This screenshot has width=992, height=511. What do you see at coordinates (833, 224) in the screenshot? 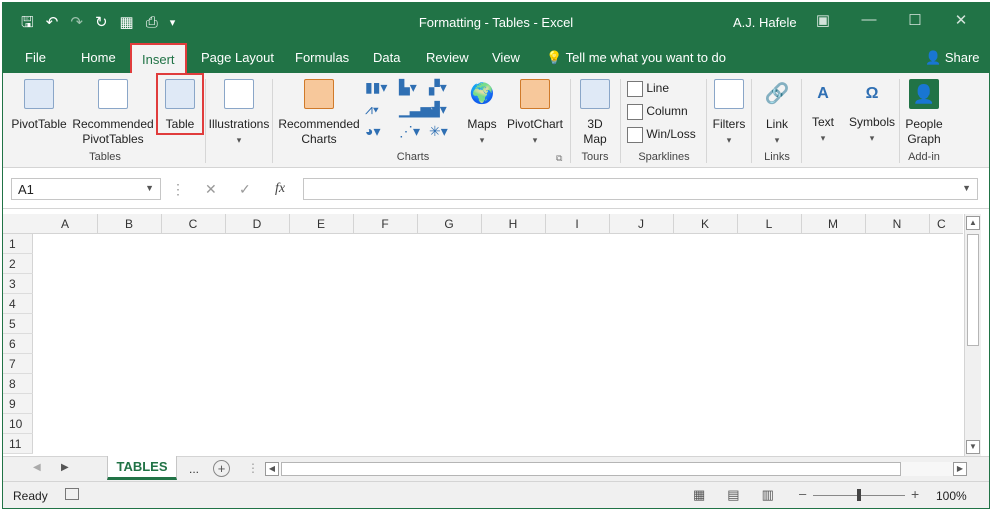
I see `column-header-m: M` at bounding box center [833, 224].